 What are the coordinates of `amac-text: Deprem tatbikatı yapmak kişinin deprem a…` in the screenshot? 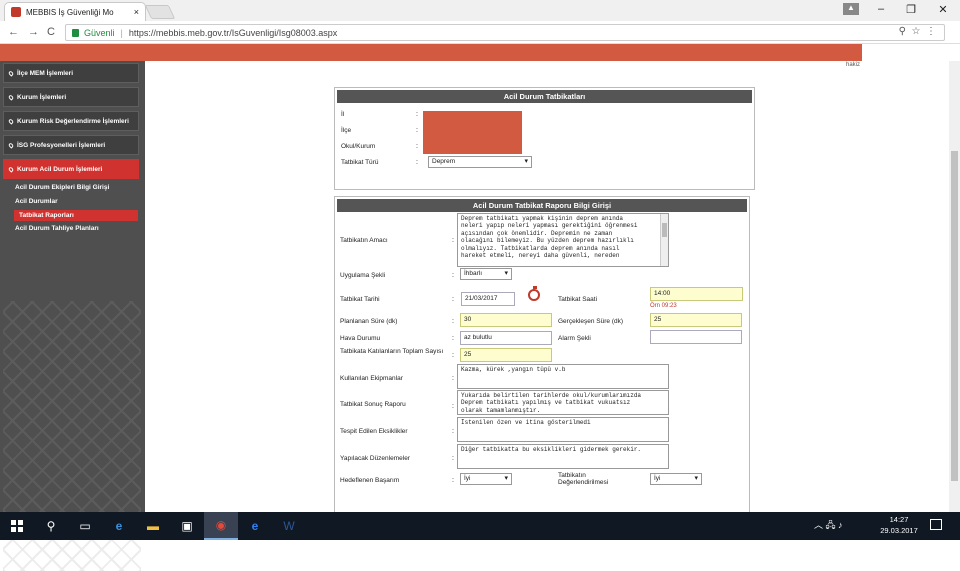 It's located at (549, 237).